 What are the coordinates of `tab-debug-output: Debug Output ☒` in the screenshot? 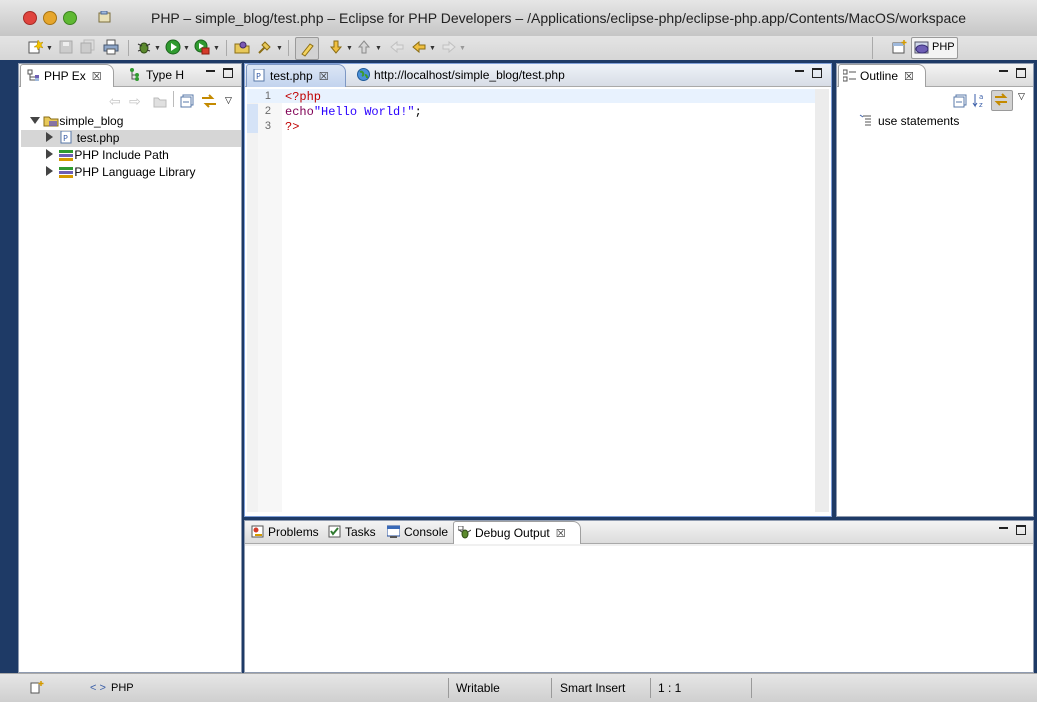 It's located at (517, 532).